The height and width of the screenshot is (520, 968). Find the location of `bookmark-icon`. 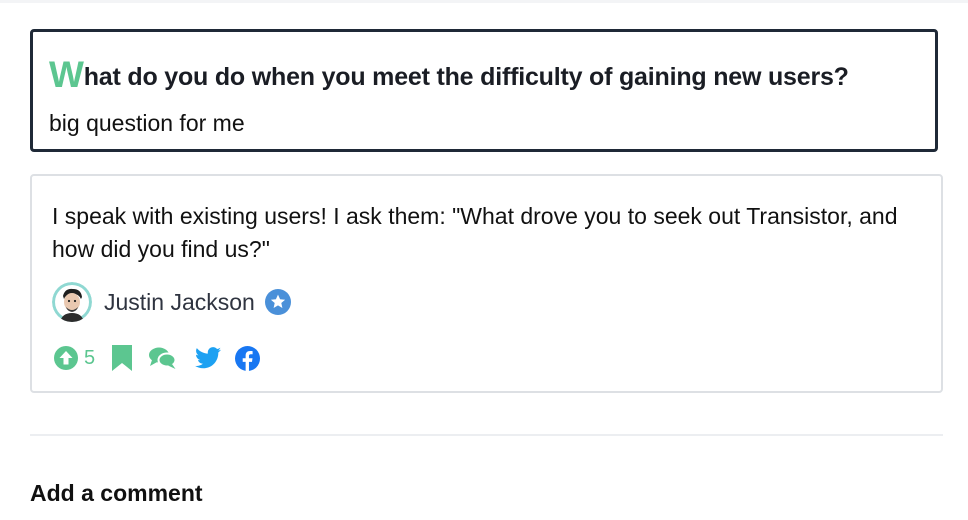

bookmark-icon is located at coordinates (122, 358).